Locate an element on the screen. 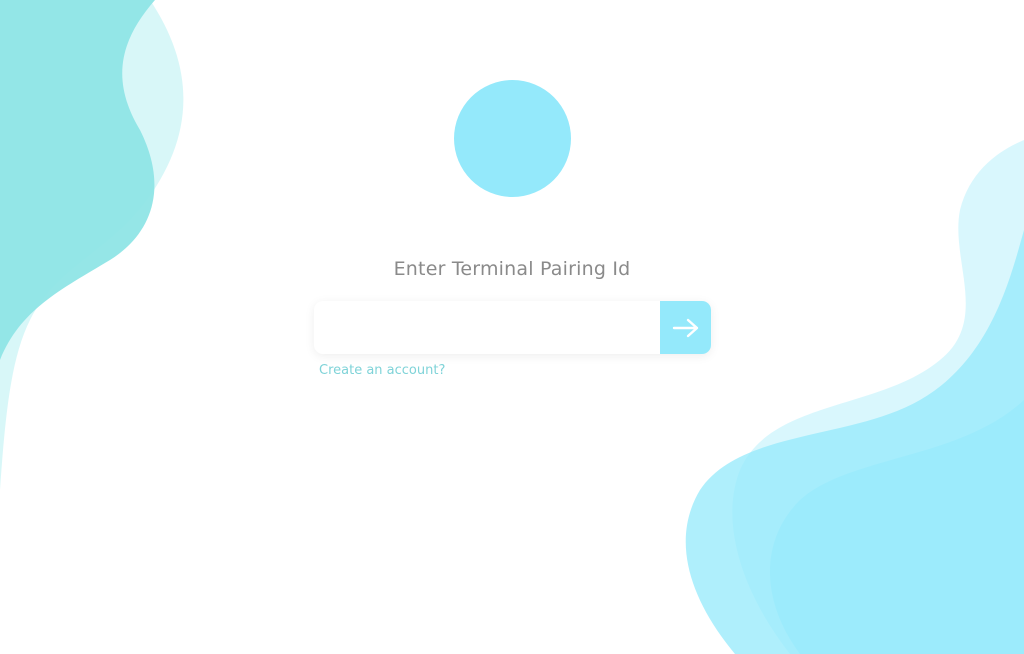 The height and width of the screenshot is (654, 1024). pairing-id-input is located at coordinates (487, 327).